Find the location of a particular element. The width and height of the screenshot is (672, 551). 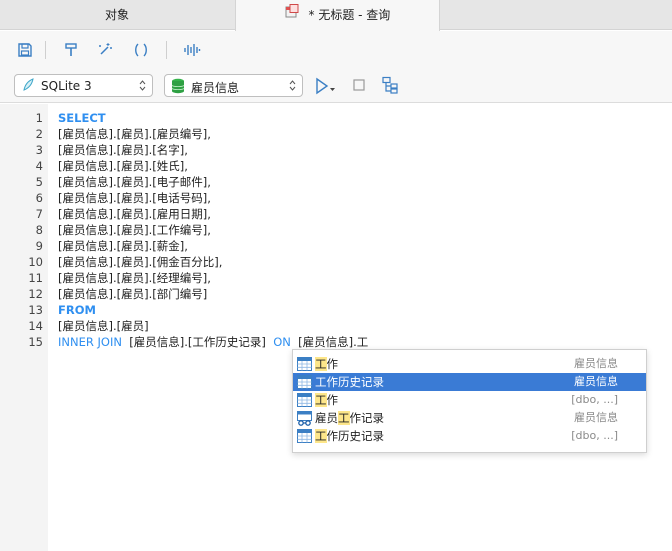

sqlite-icon is located at coordinates (28, 86).